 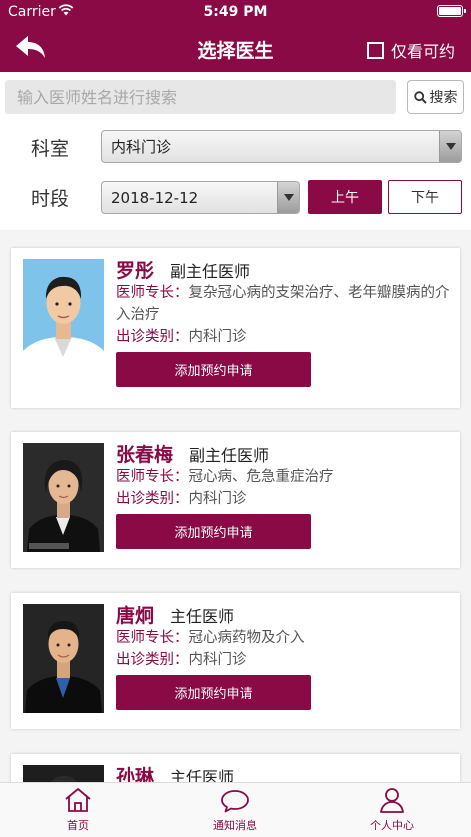 What do you see at coordinates (200, 197) in the screenshot?
I see `date-select: 2018-12-12` at bounding box center [200, 197].